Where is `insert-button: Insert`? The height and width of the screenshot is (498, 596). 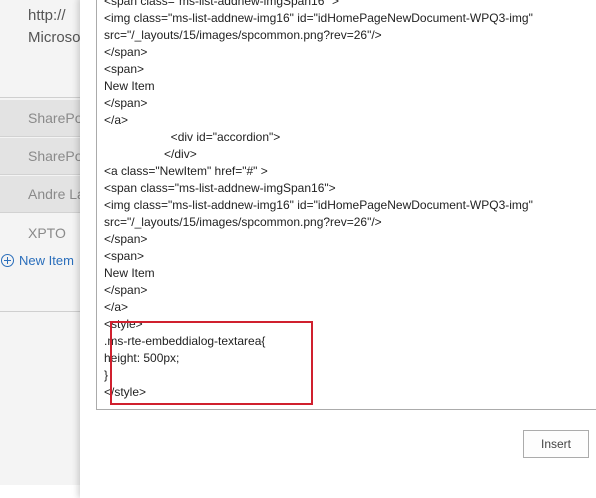 insert-button: Insert is located at coordinates (556, 444).